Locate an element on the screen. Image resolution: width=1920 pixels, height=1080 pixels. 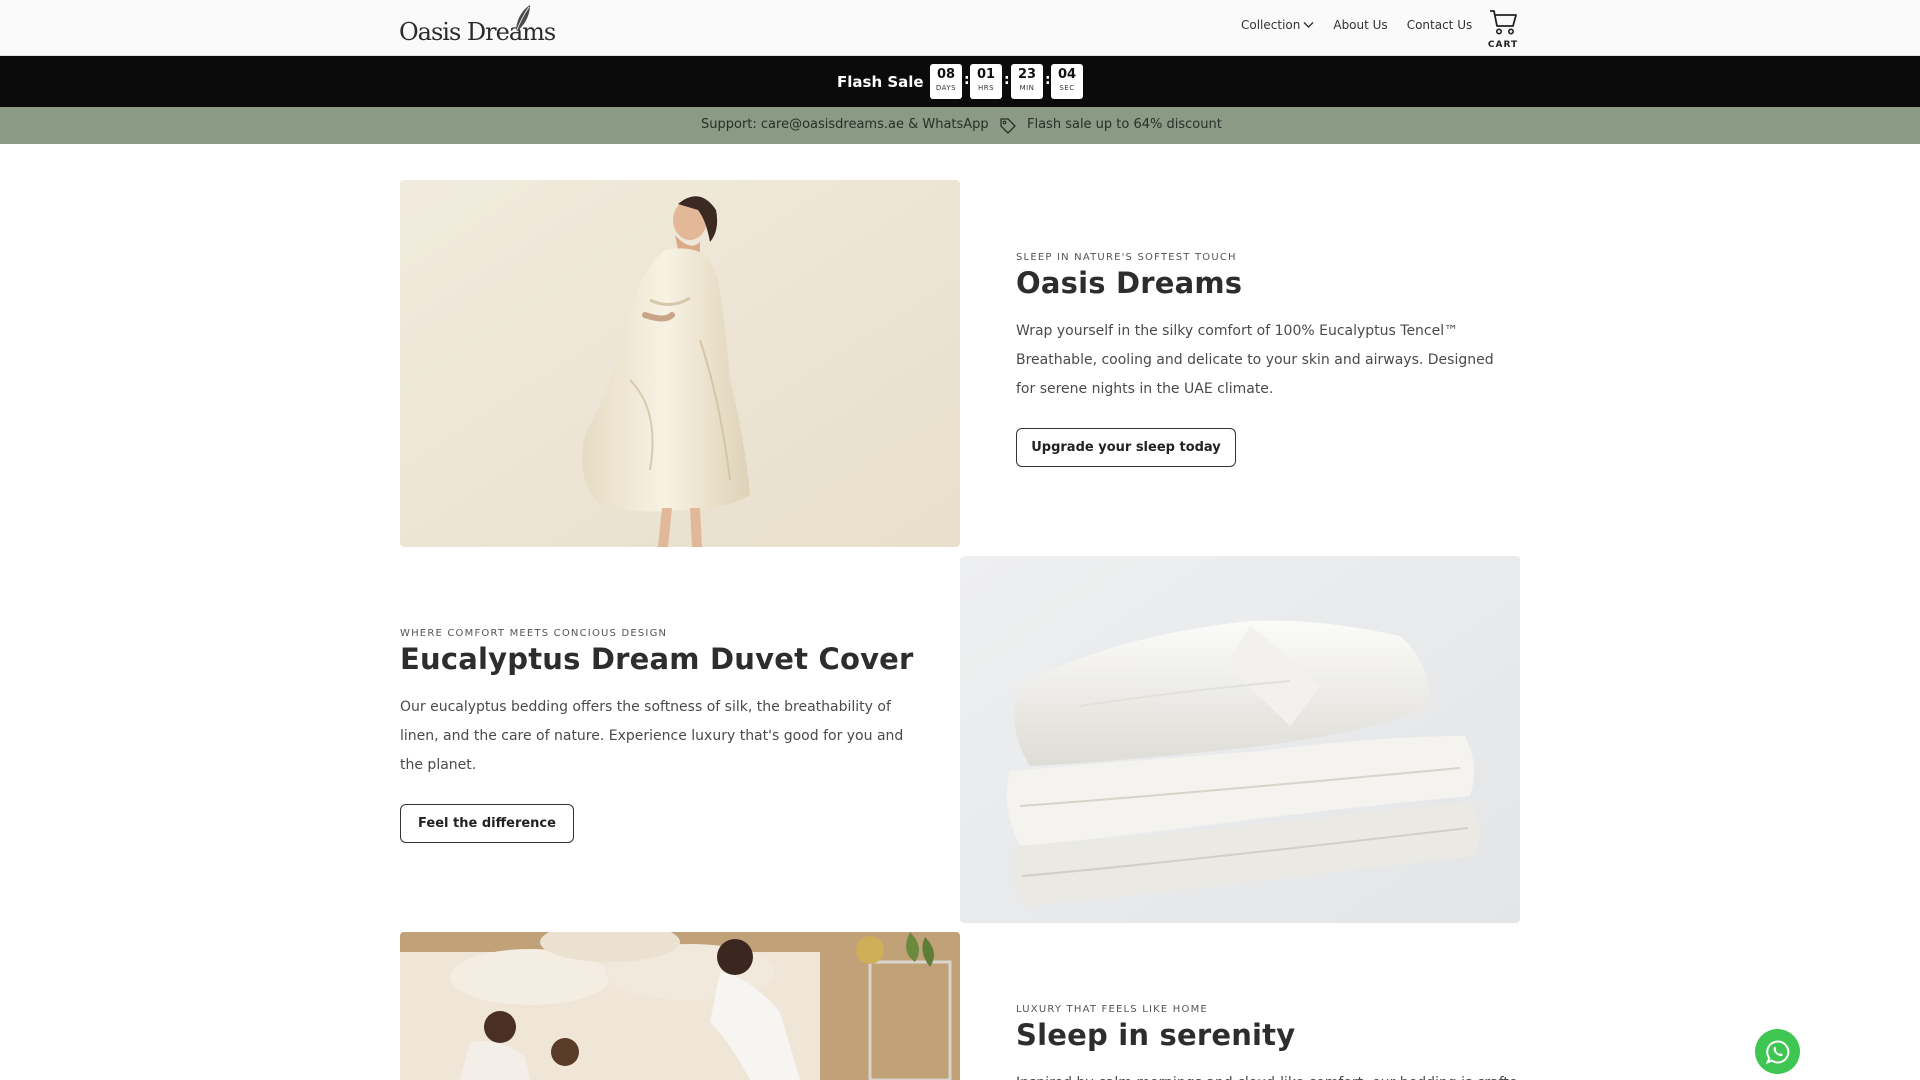
section-3-eyebrow: LUXURY THAT FEELS LIKE HOME is located at coordinates (1112, 1009).